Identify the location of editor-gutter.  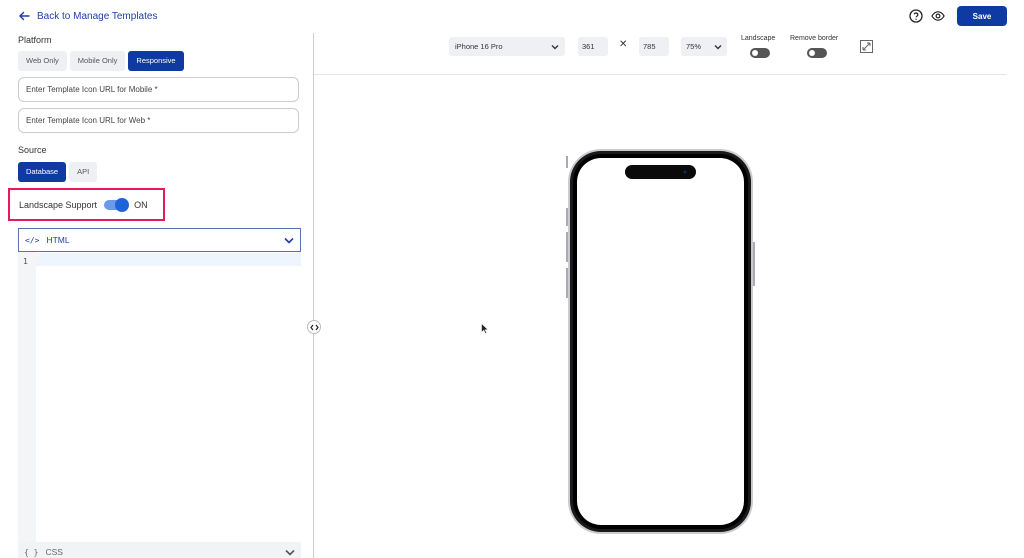
(27, 397).